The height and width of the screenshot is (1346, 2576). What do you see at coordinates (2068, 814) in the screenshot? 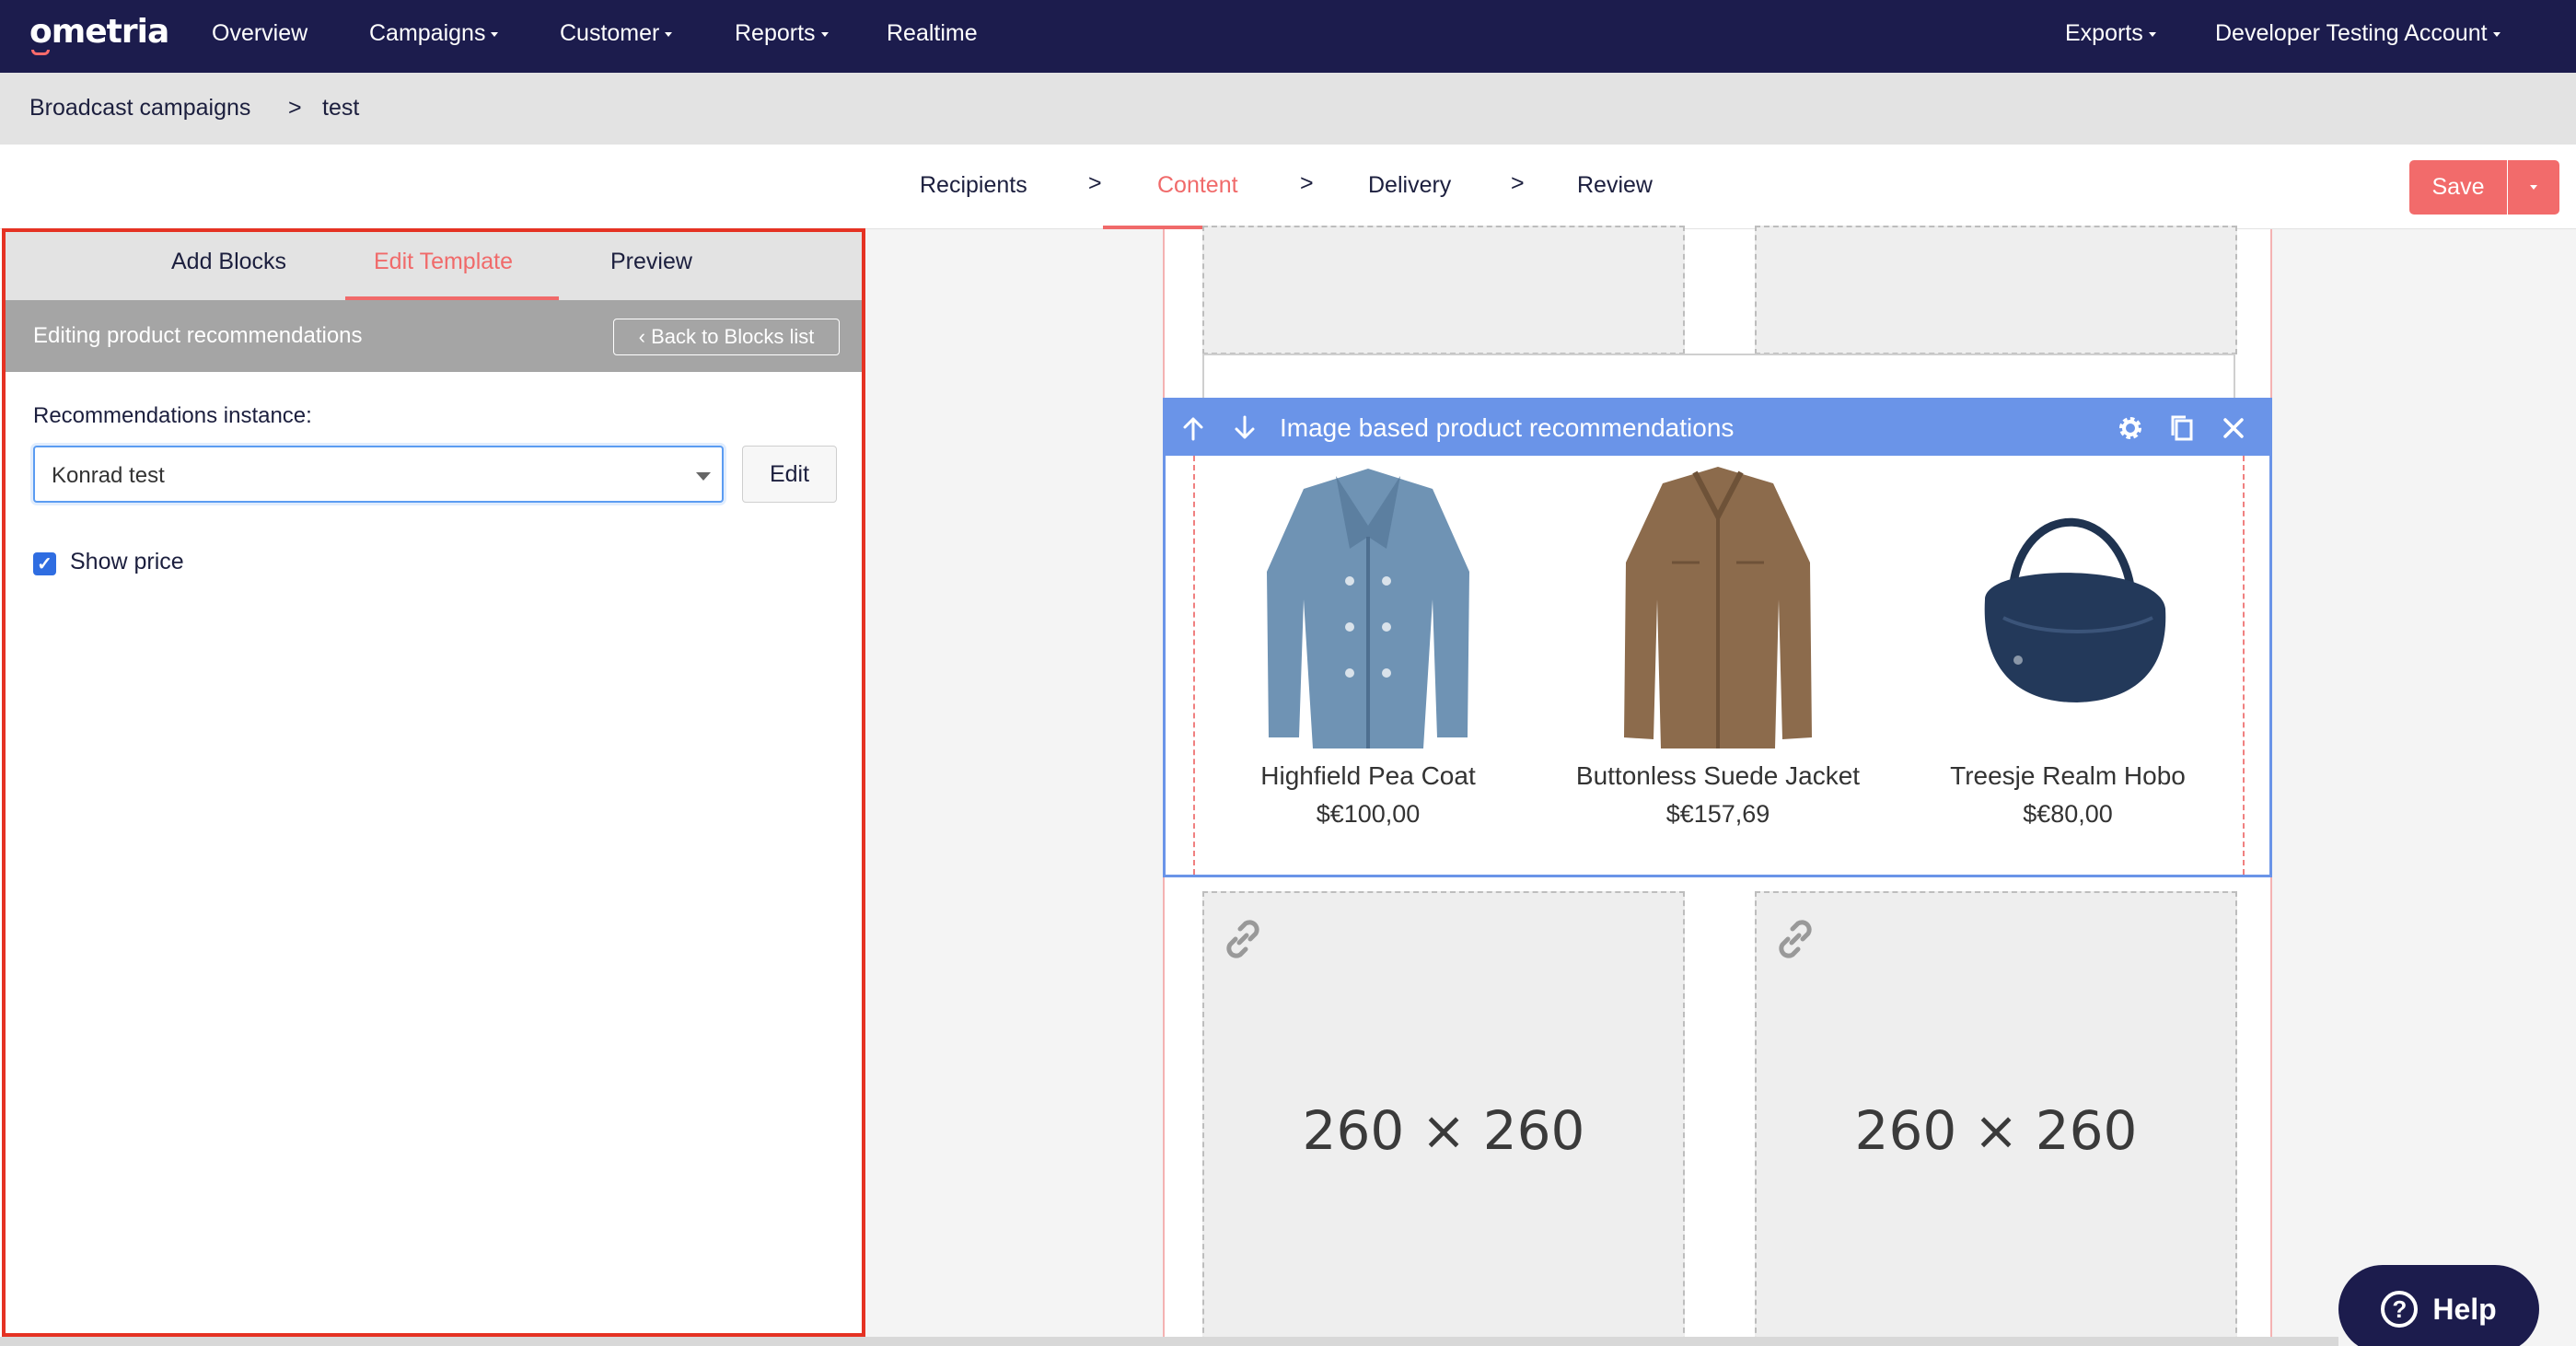
I see `product-price: $€80,00` at bounding box center [2068, 814].